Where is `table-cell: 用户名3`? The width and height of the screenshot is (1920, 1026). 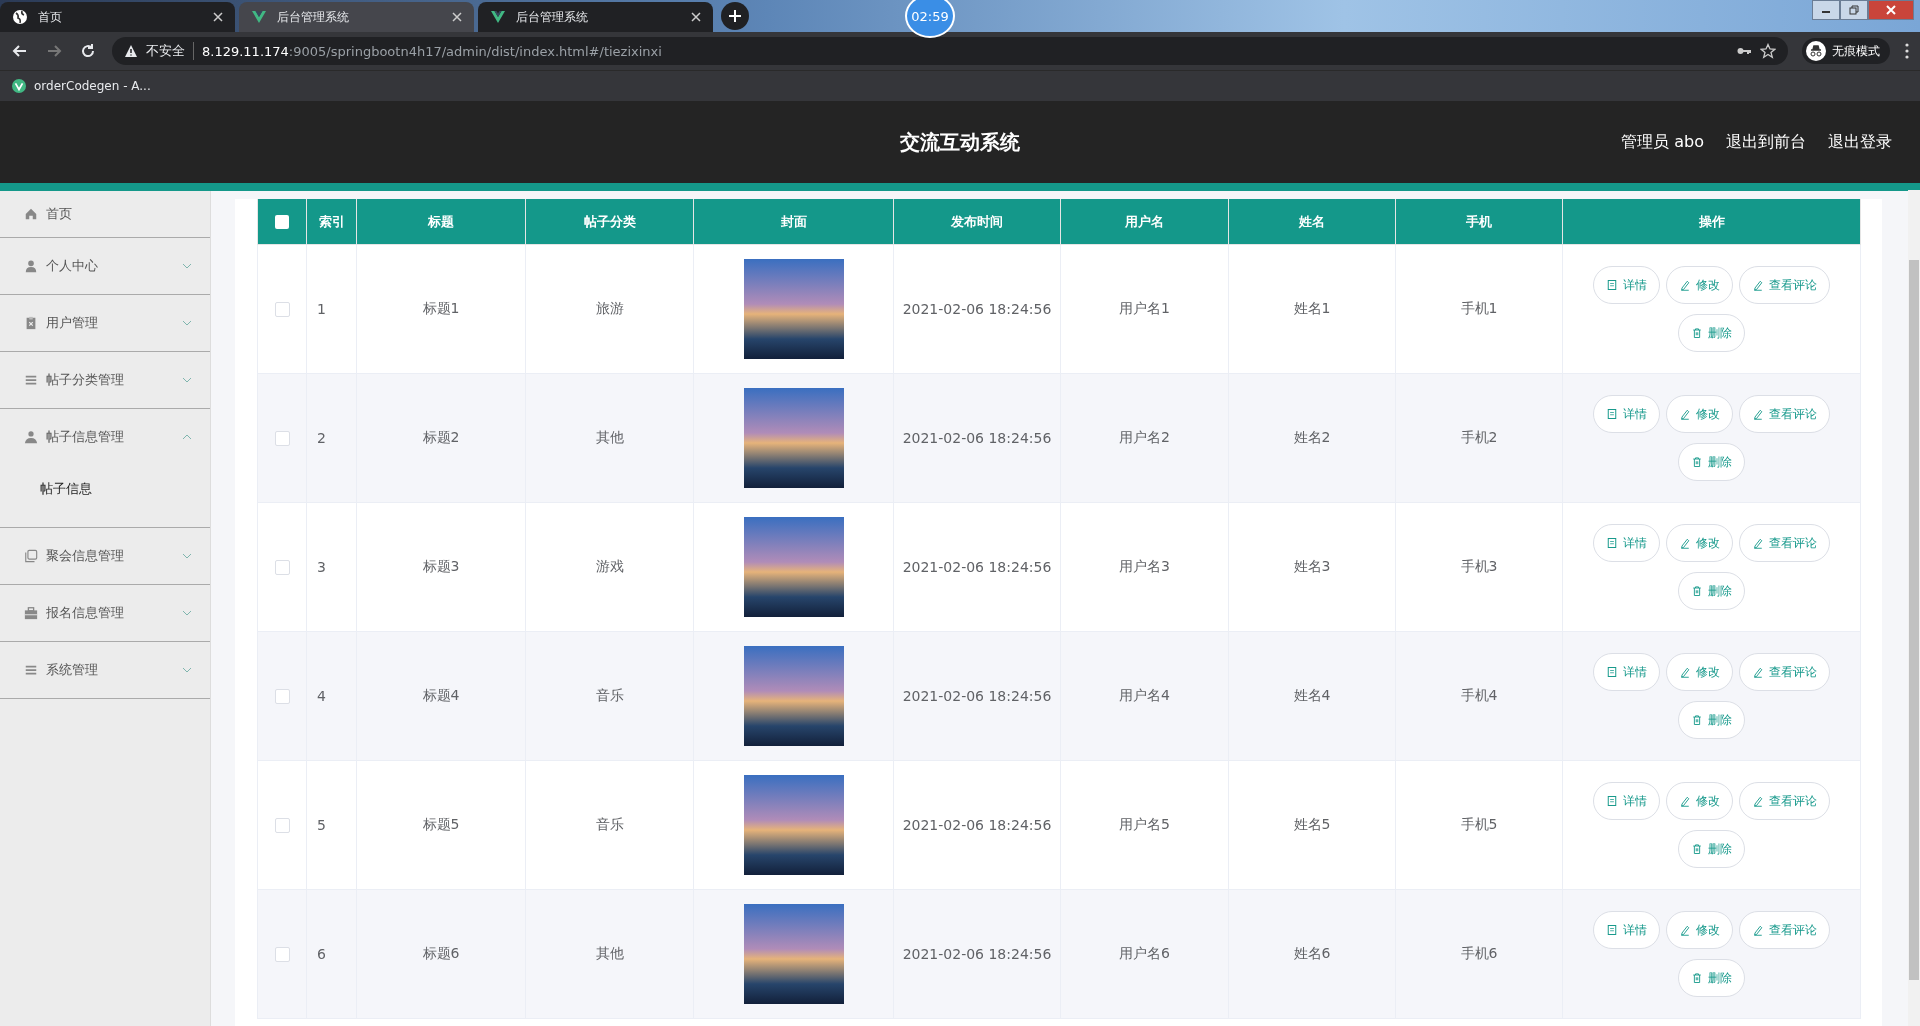 table-cell: 用户名3 is located at coordinates (1144, 567).